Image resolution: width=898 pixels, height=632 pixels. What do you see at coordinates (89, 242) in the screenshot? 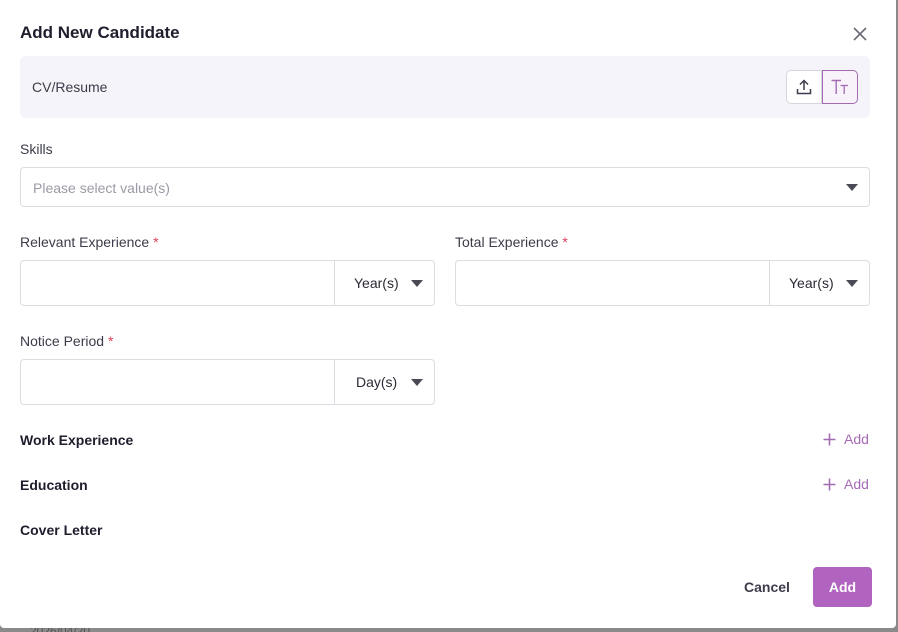
I see `relevant-experience-label: Relevant Experience *` at bounding box center [89, 242].